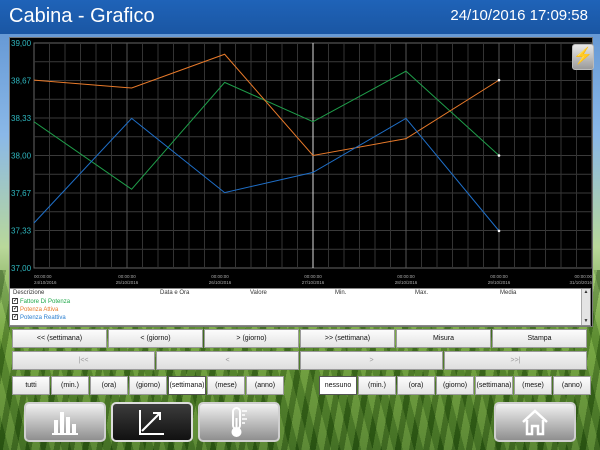 The image size is (600, 450). What do you see at coordinates (585, 307) in the screenshot?
I see `info-scrollbar: ▲ ▼` at bounding box center [585, 307].